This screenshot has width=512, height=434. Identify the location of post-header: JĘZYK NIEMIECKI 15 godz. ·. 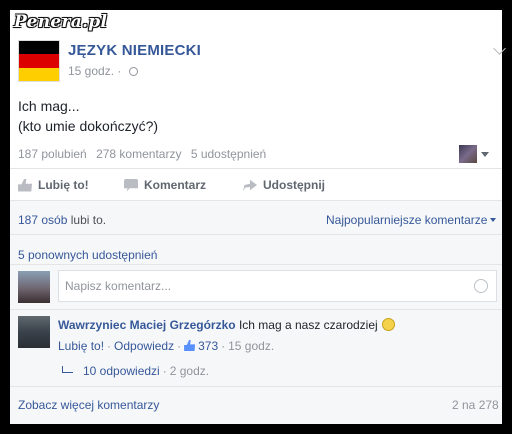
(253, 62).